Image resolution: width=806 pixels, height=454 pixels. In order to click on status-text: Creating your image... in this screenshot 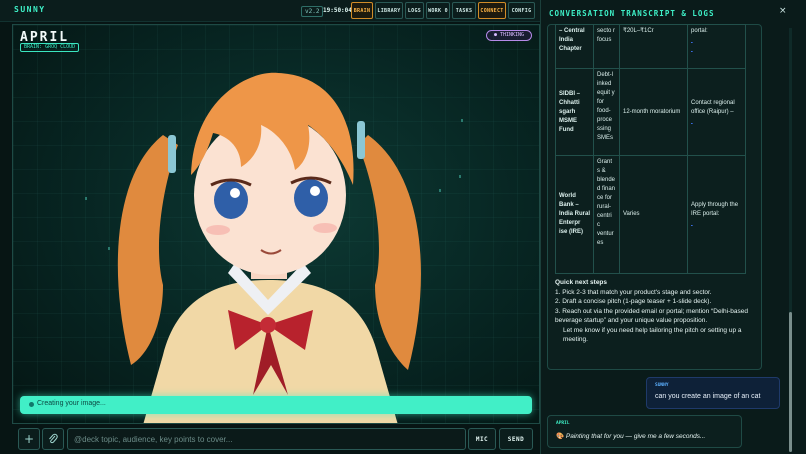, I will do `click(71, 403)`.